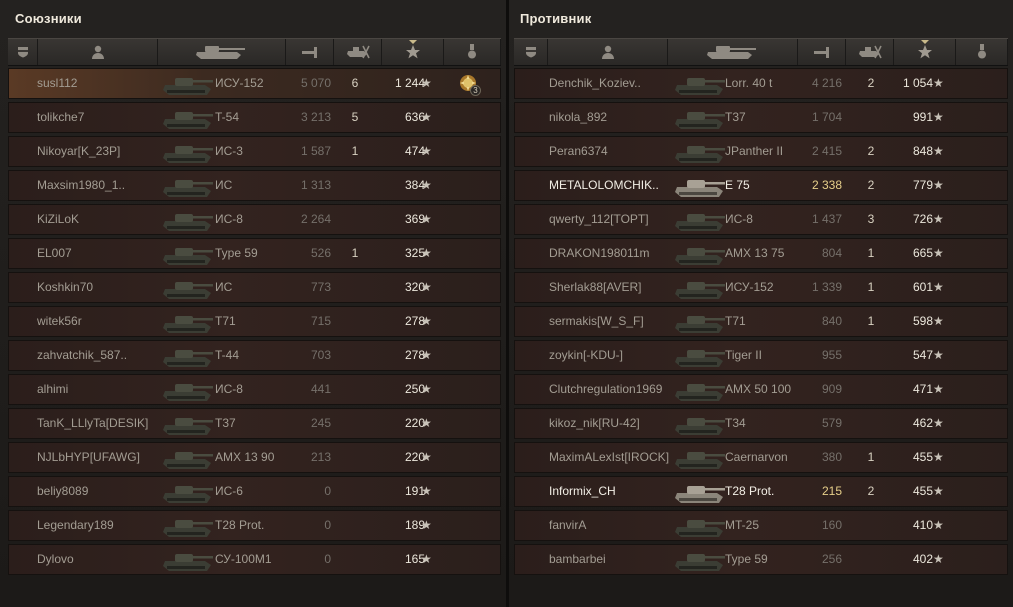 The height and width of the screenshot is (607, 1013). What do you see at coordinates (254, 389) in the screenshot?
I see `allies-player-row: alhimi ИС-8 441 250 ★` at bounding box center [254, 389].